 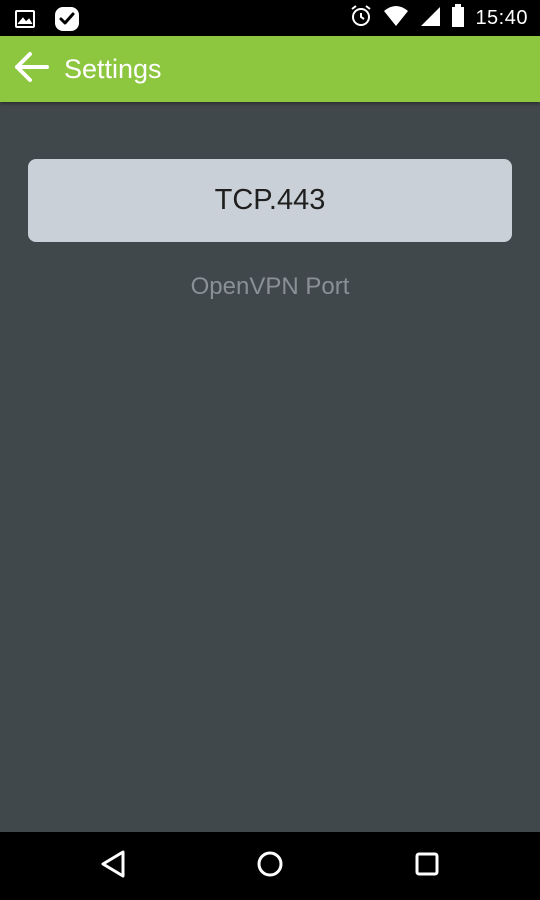 I want to click on back-button, so click(x=32, y=69).